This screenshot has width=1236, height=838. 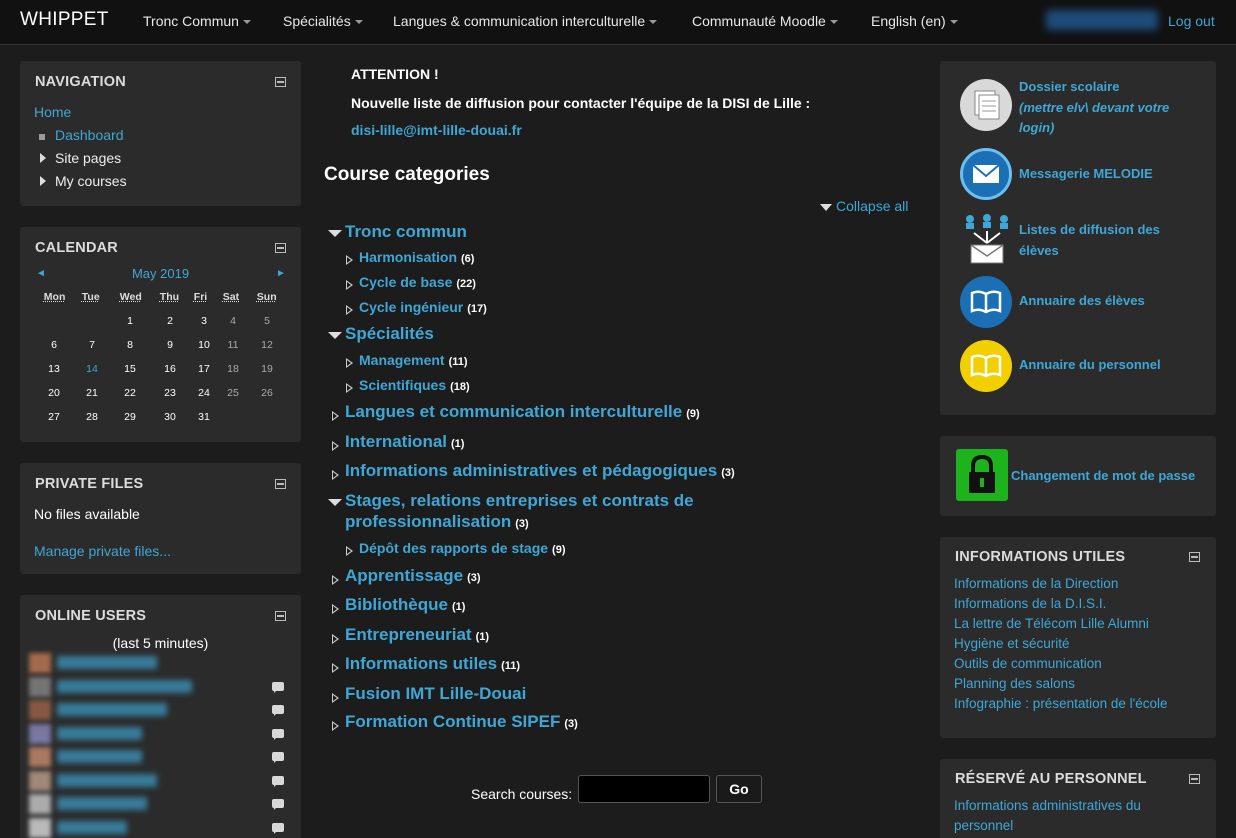 What do you see at coordinates (130, 417) in the screenshot?
I see `calendar-day: 29` at bounding box center [130, 417].